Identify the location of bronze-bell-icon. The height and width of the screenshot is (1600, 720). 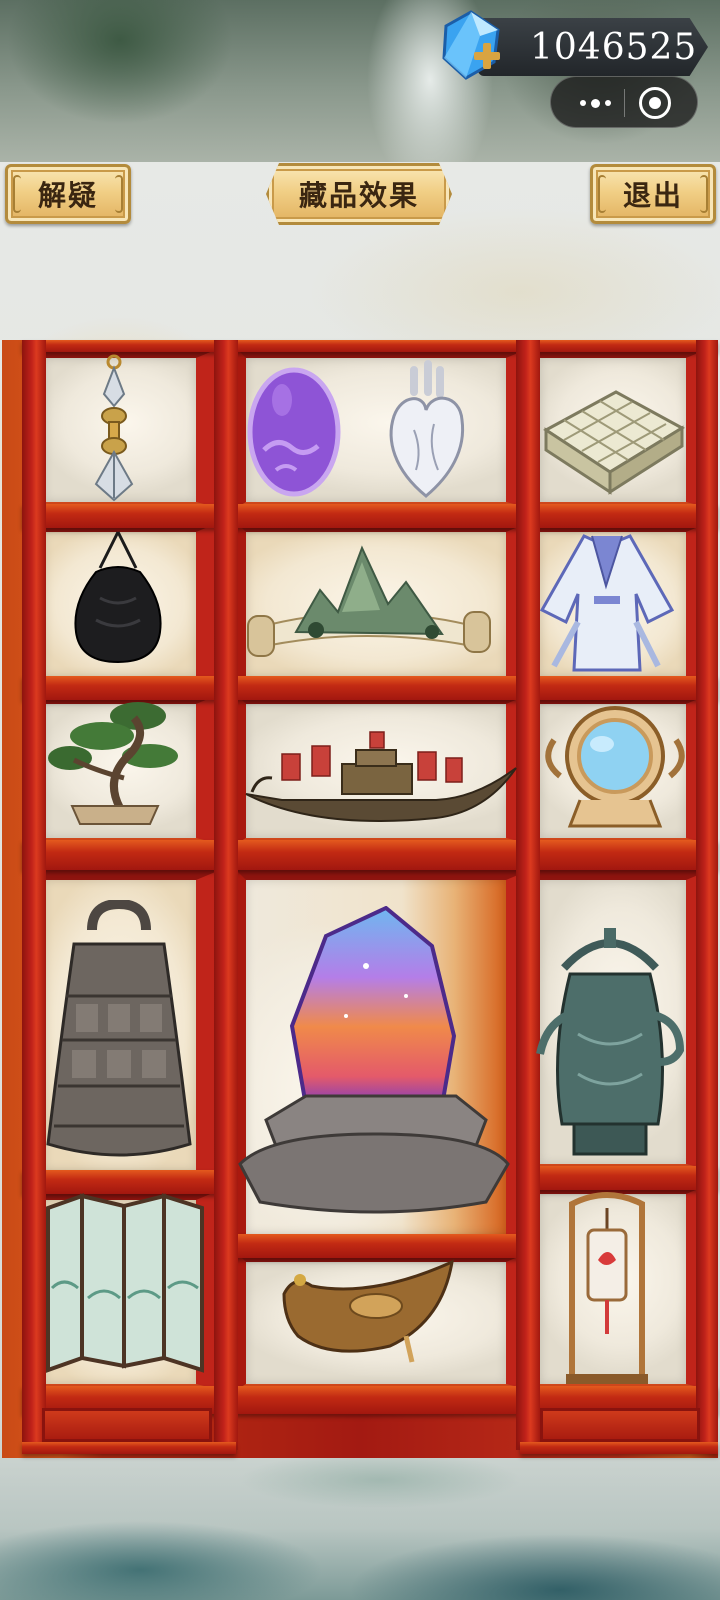
(119, 1031).